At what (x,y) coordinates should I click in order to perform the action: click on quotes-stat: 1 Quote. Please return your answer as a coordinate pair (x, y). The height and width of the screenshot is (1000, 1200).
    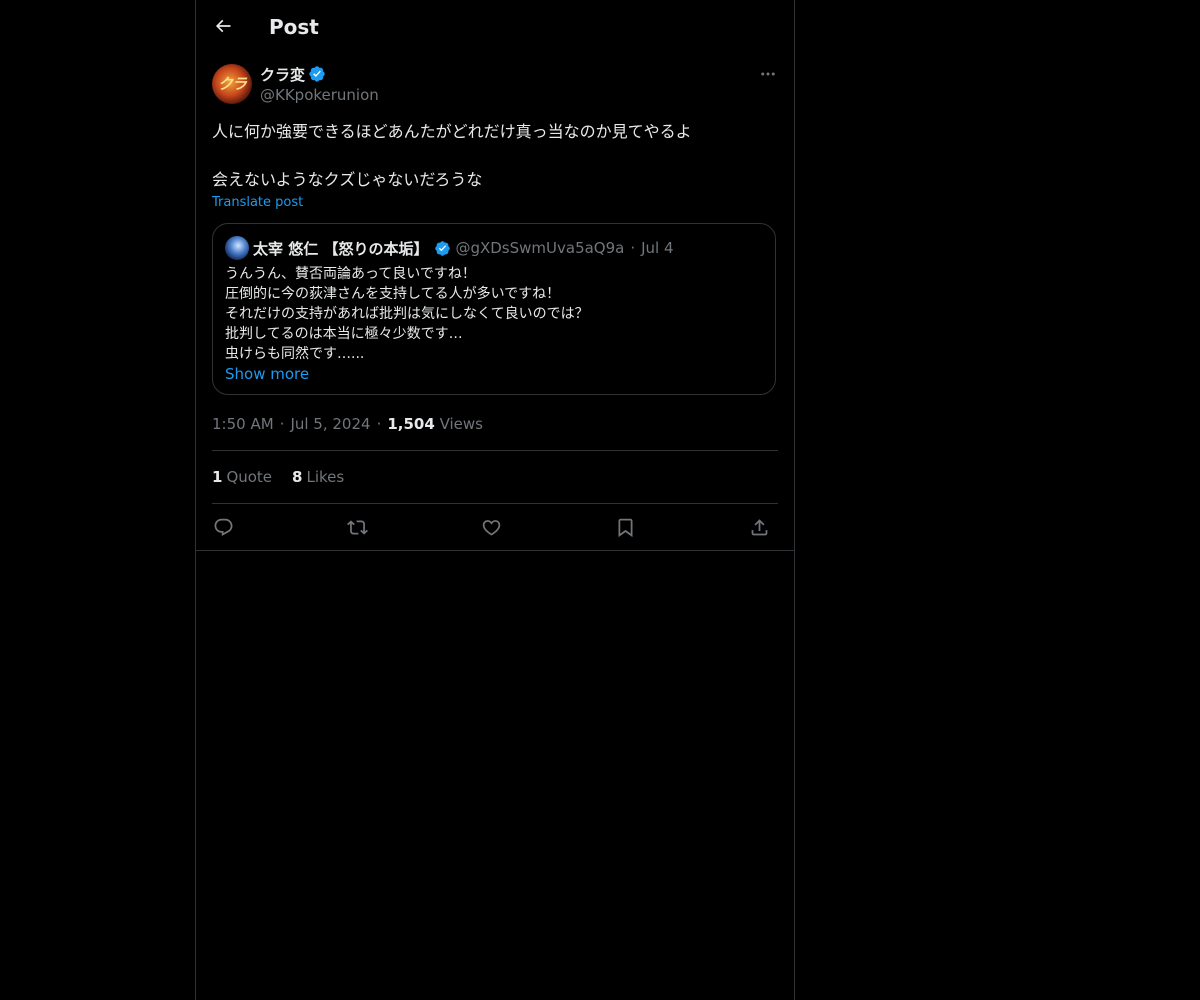
    Looking at the image, I should click on (242, 477).